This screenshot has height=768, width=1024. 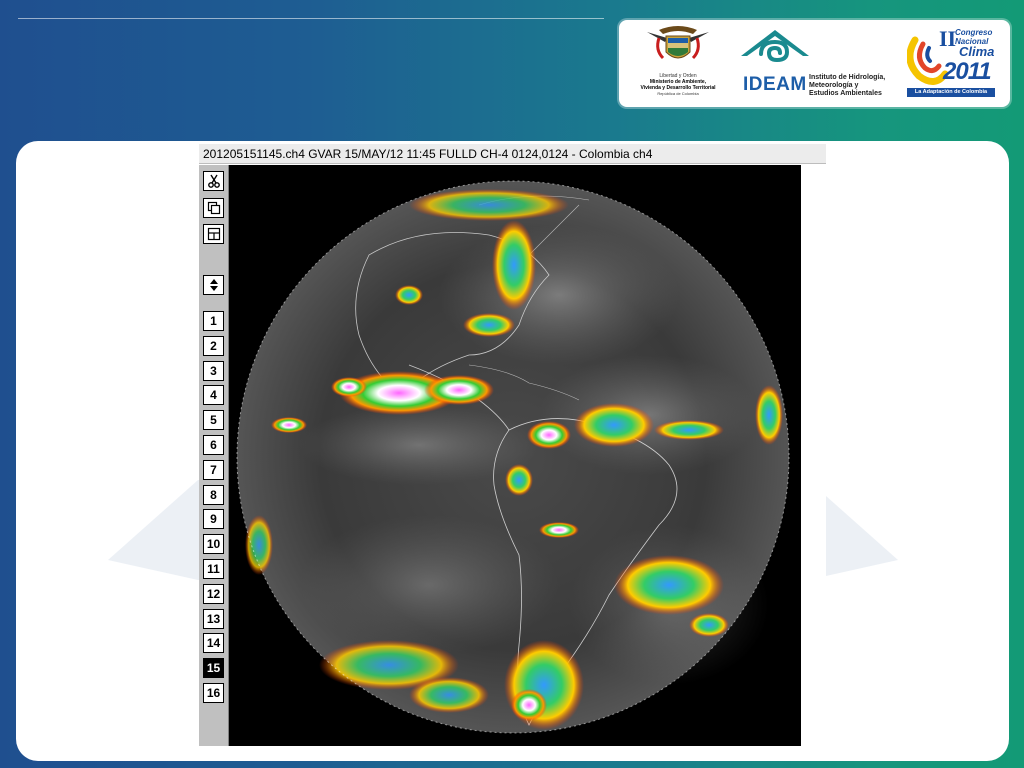 What do you see at coordinates (977, 51) in the screenshot?
I see `congreso-word-clima: Clima` at bounding box center [977, 51].